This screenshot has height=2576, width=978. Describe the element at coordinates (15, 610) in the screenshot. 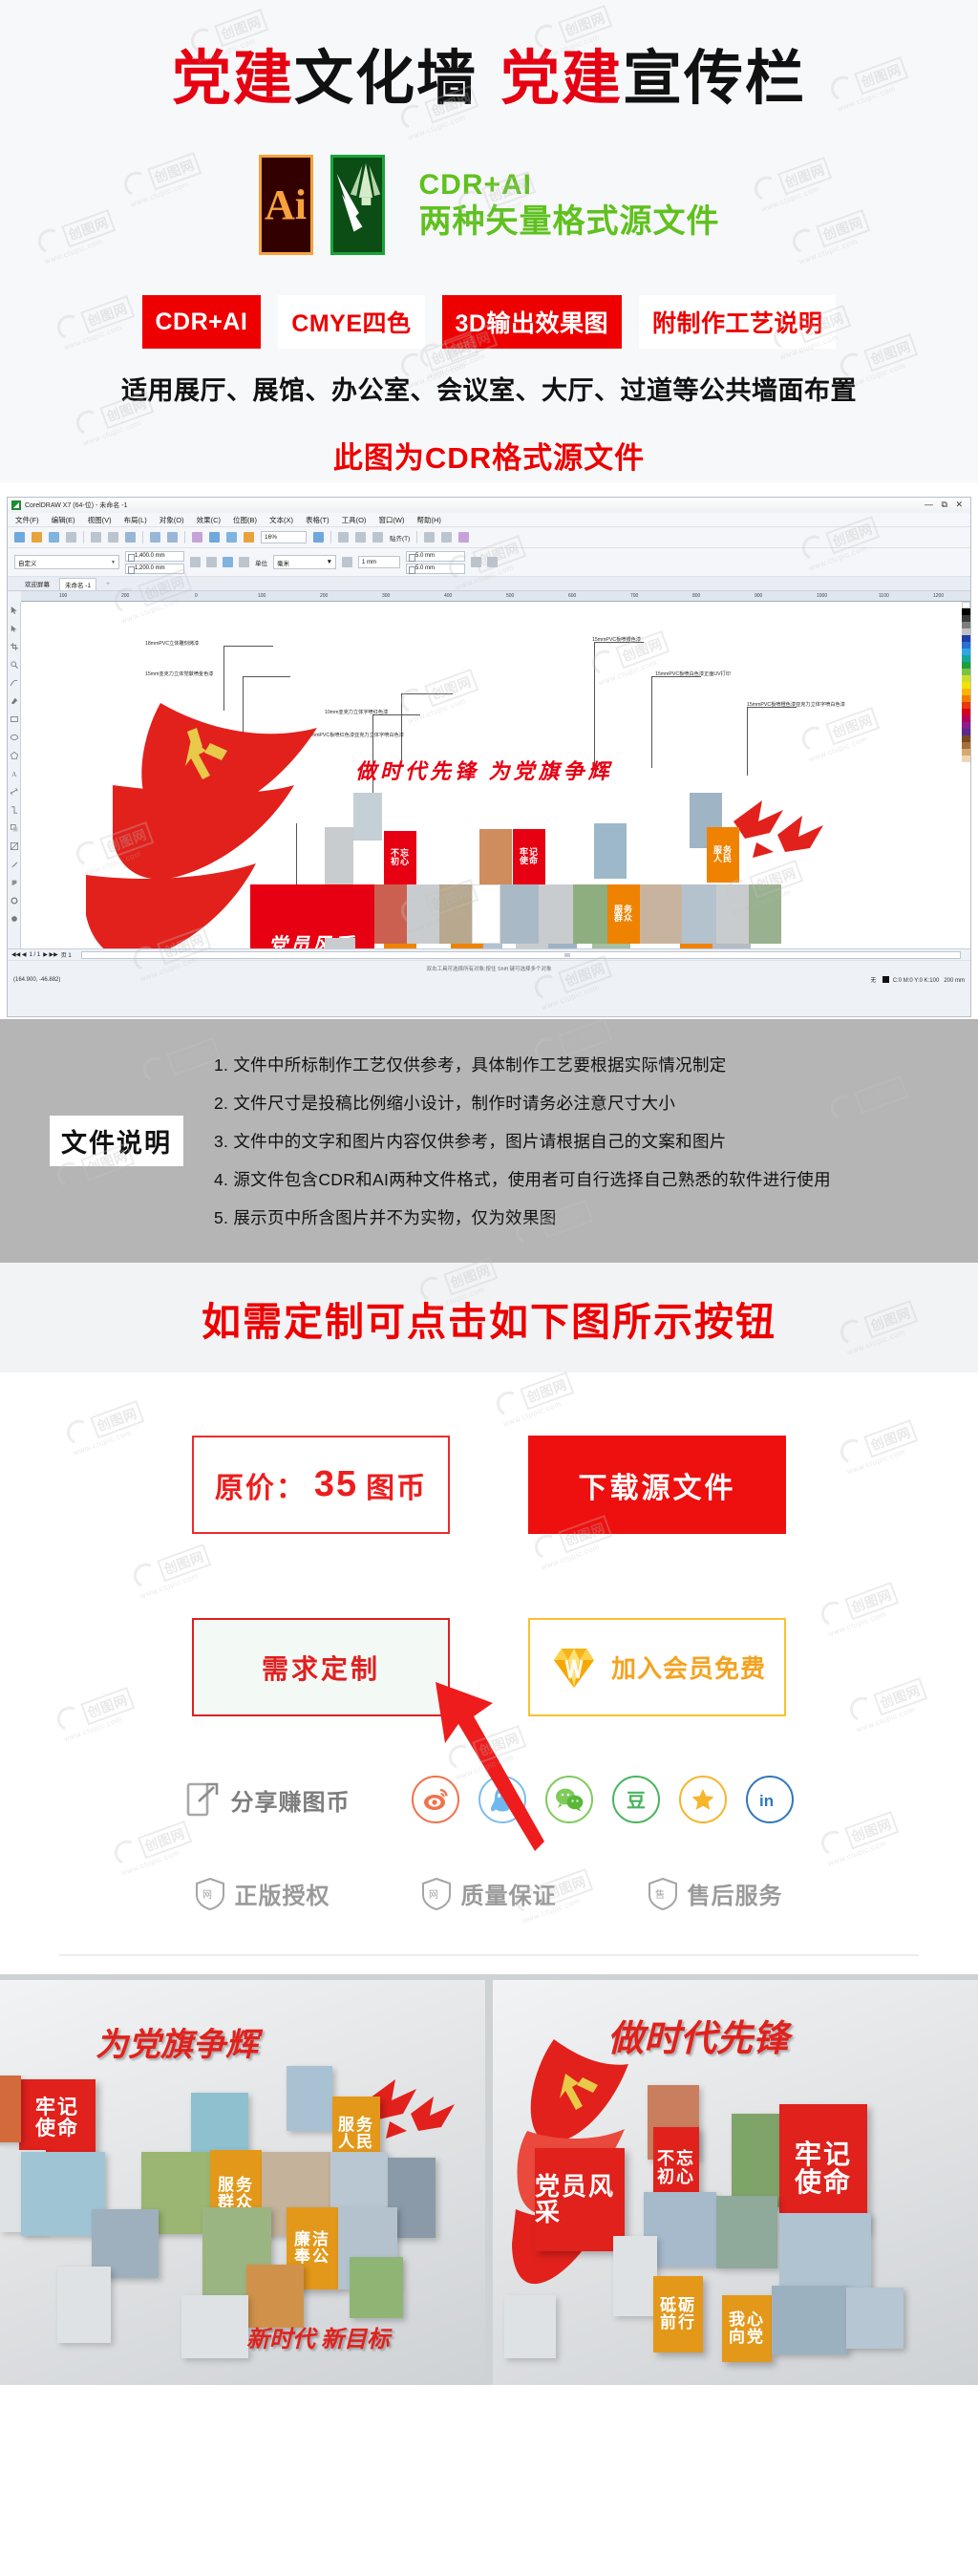

I see `pick-tool-icon` at that location.